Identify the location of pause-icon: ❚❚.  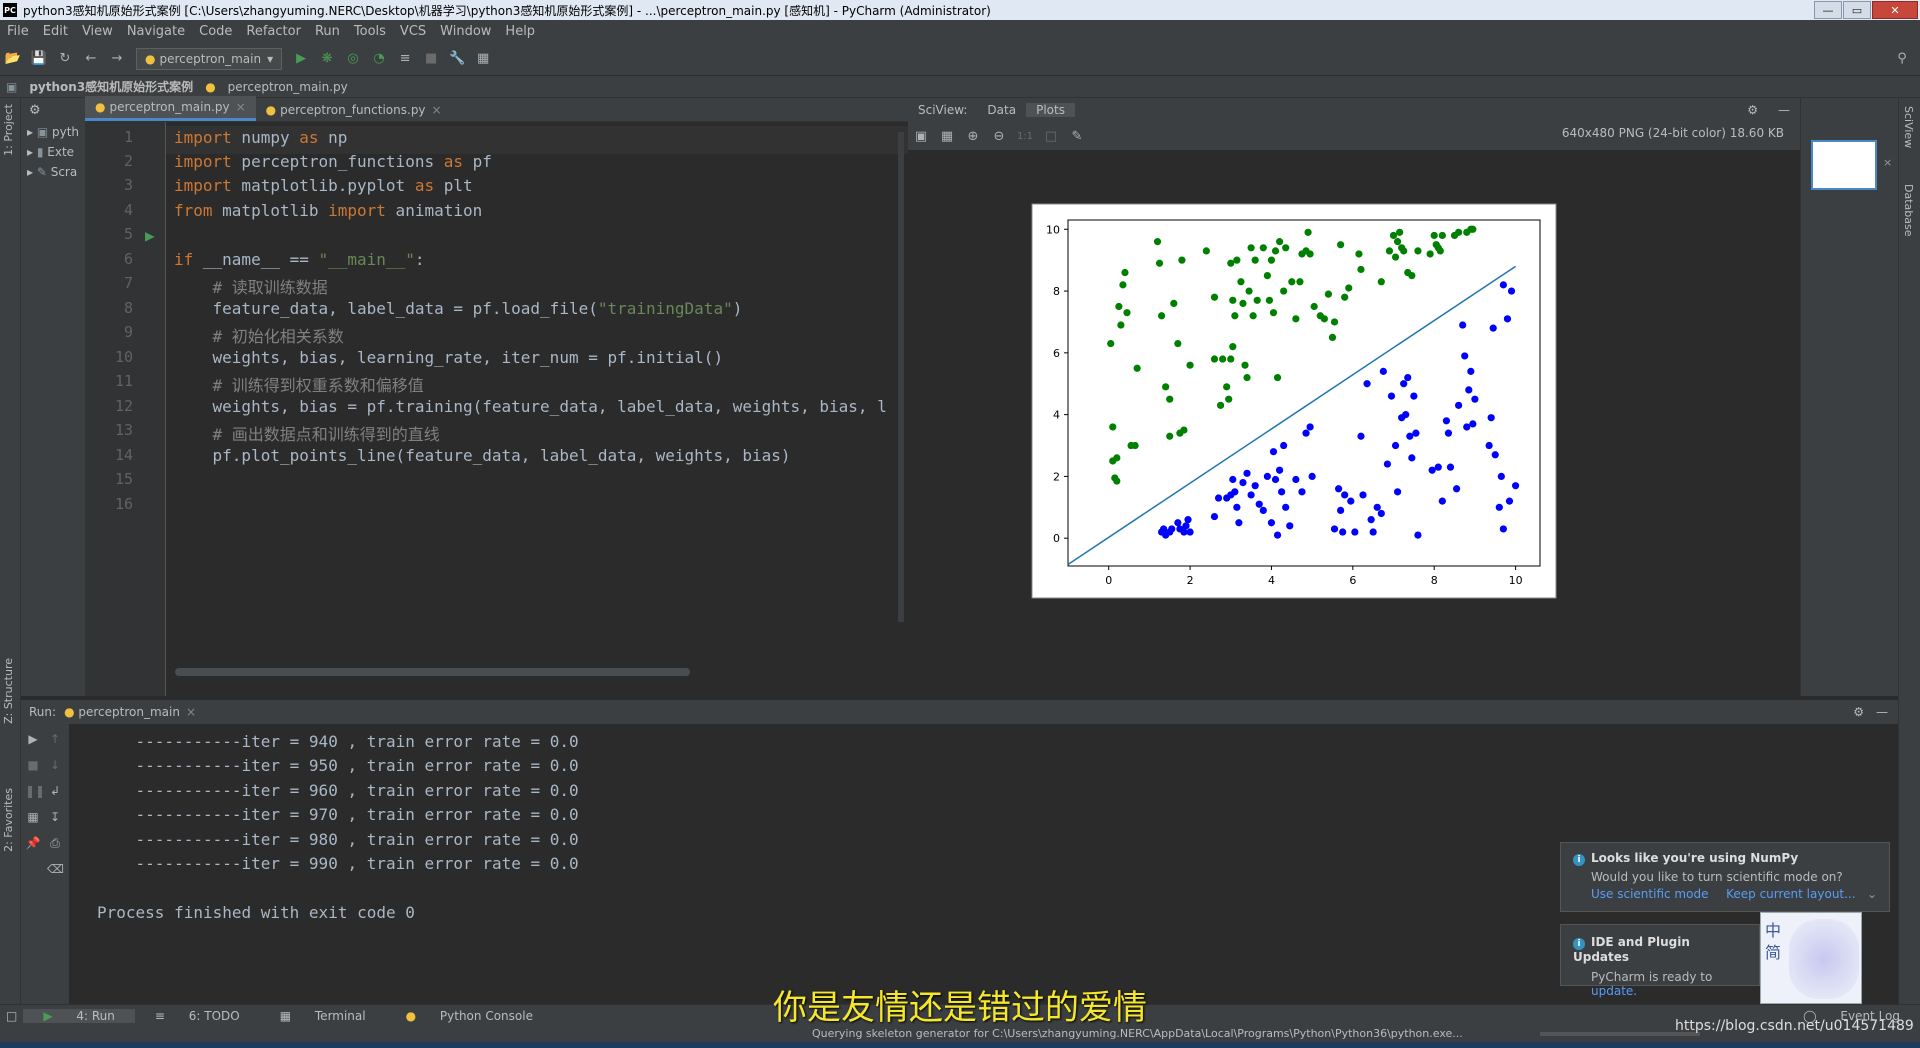
(35, 792).